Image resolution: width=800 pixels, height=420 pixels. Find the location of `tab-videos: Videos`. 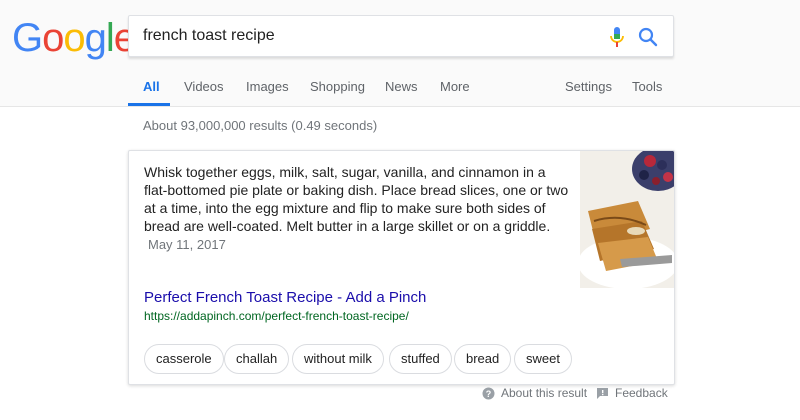

tab-videos: Videos is located at coordinates (204, 86).